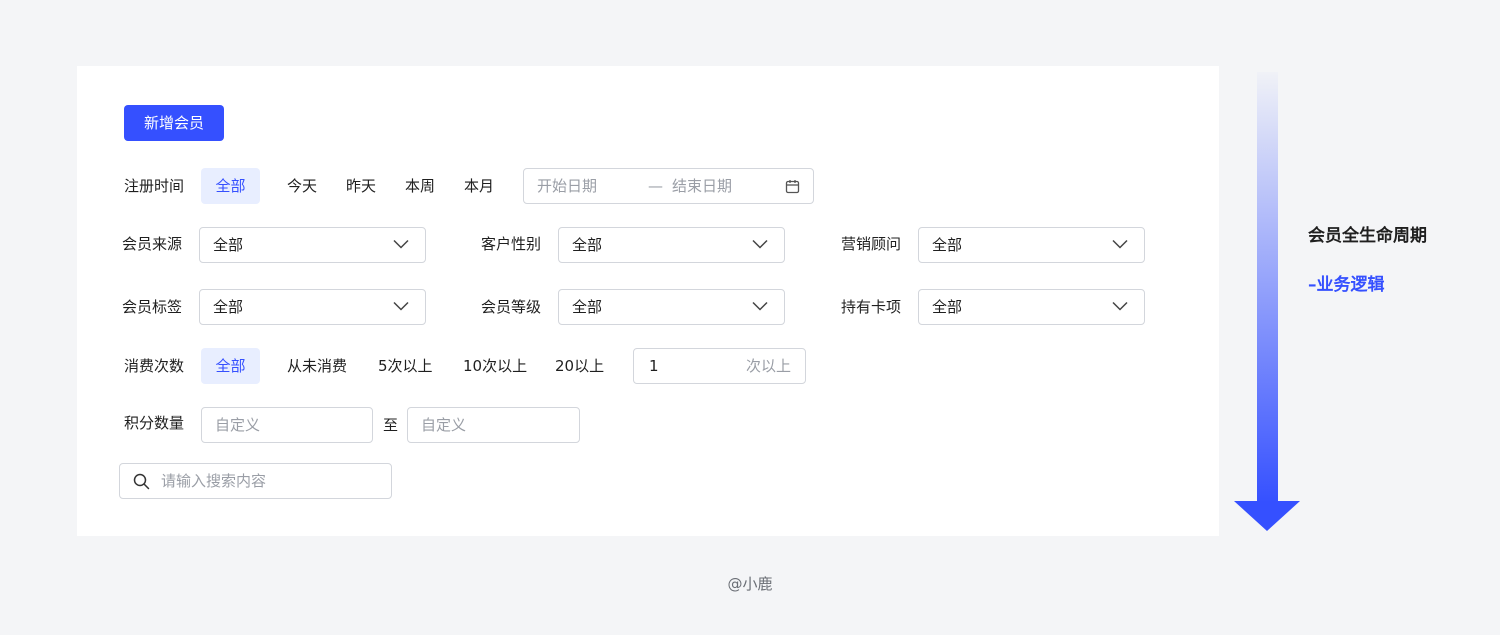 This screenshot has height=635, width=1500. I want to click on date-range-picker: 开始日期 — 结束日期, so click(668, 186).